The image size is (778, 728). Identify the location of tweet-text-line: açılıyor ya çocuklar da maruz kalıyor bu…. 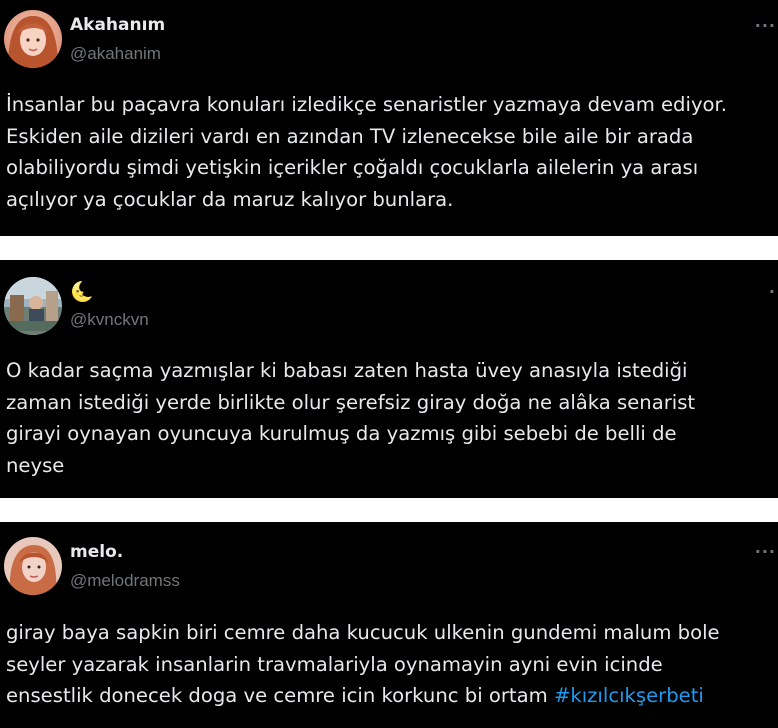
(230, 199).